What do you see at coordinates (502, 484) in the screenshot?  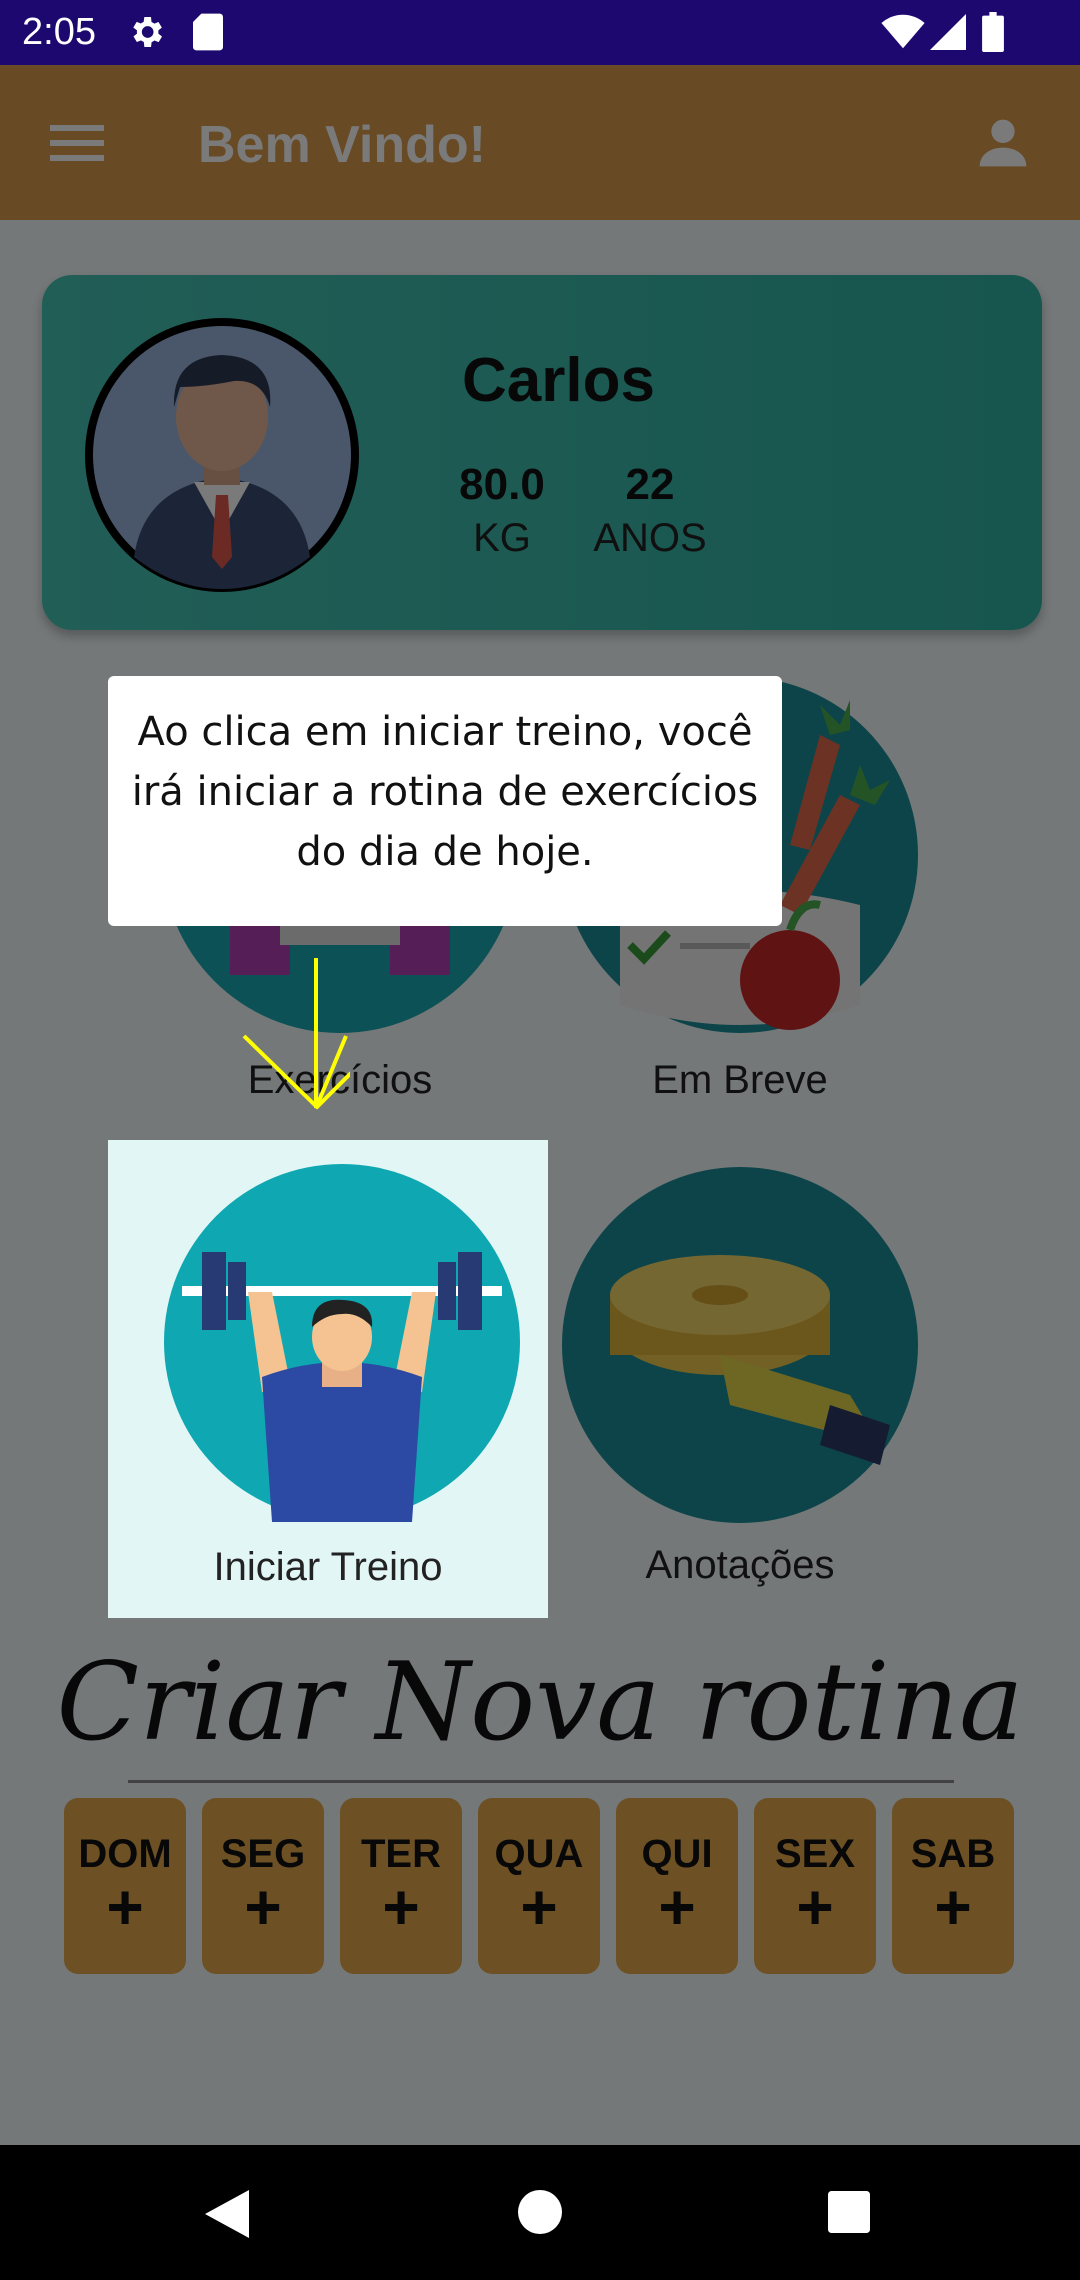 I see `weight-value: 80.0` at bounding box center [502, 484].